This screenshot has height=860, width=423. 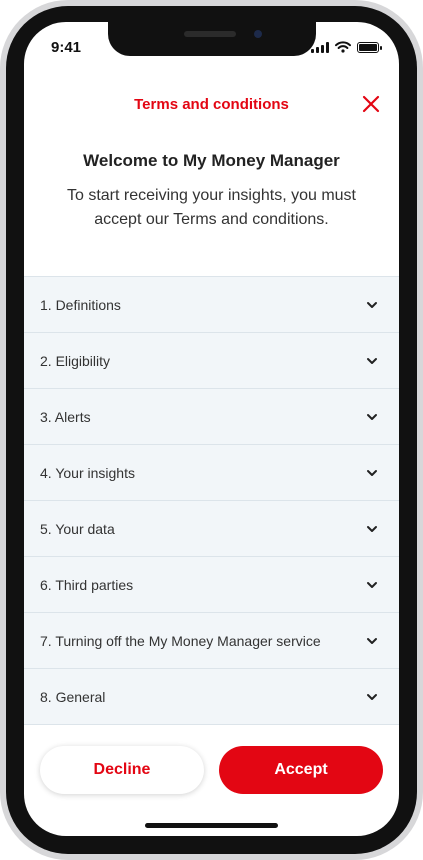 I want to click on close-icon, so click(x=371, y=104).